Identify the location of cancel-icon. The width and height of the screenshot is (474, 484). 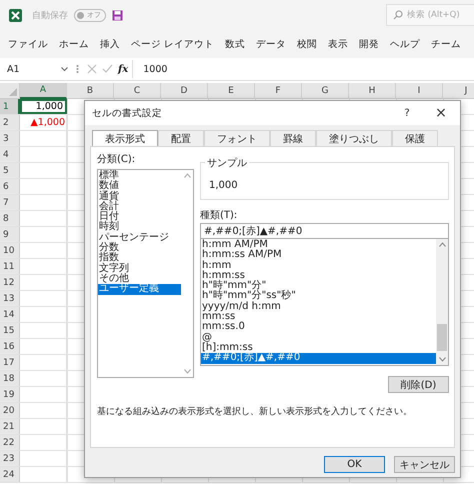
(92, 69).